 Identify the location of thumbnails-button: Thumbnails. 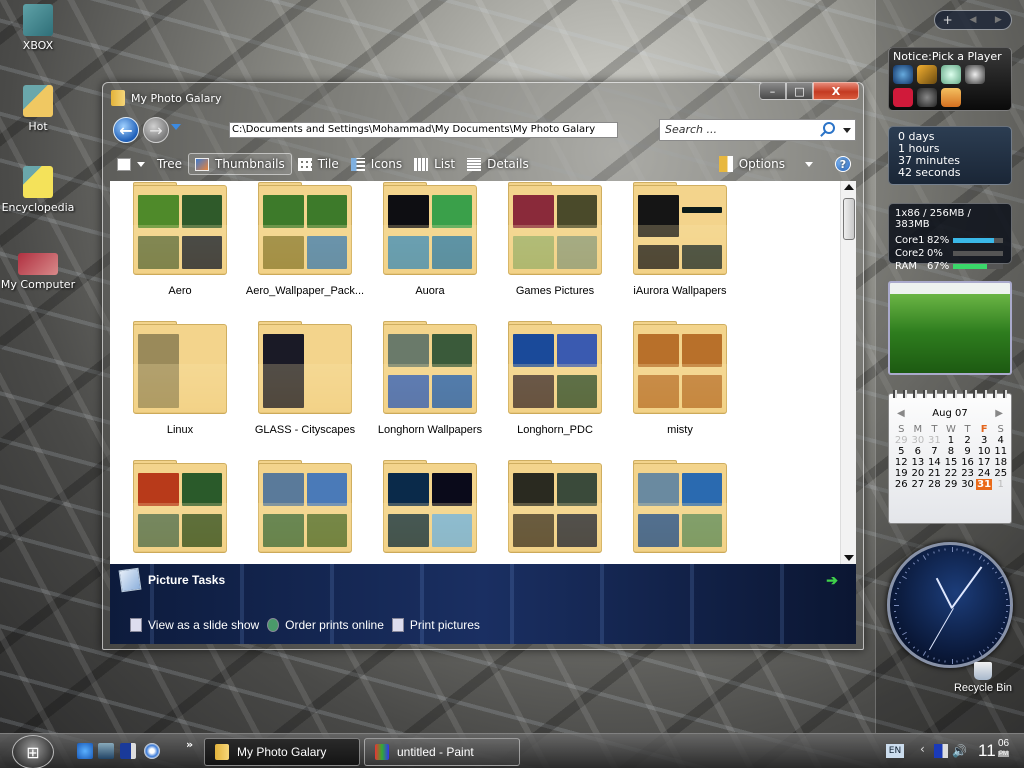
(240, 164).